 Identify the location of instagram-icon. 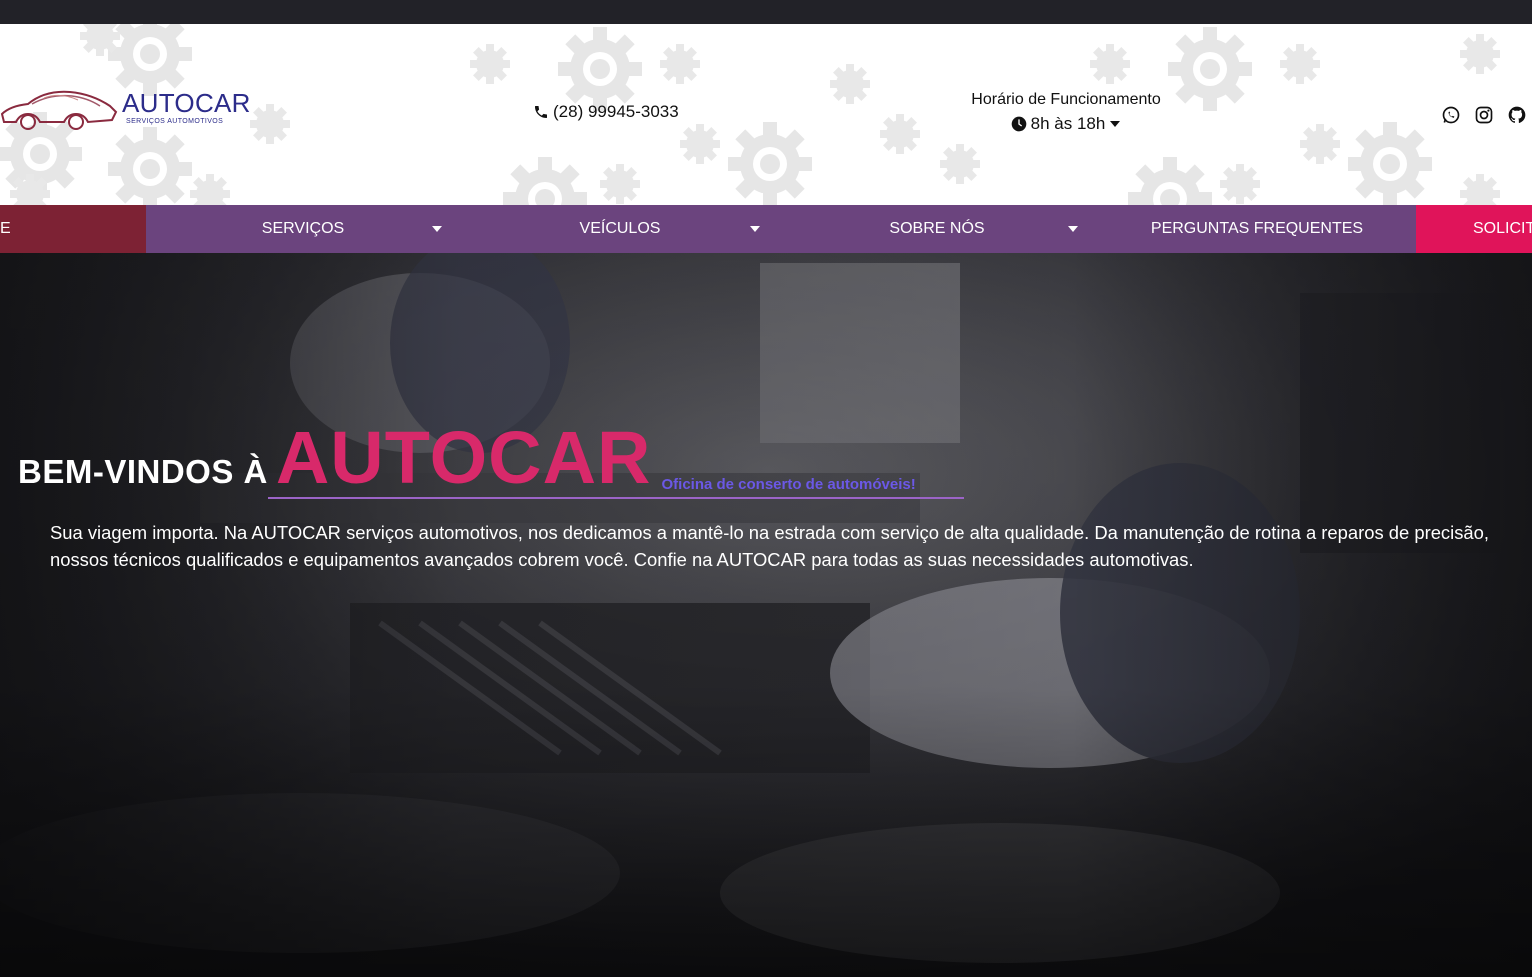
(1483, 114).